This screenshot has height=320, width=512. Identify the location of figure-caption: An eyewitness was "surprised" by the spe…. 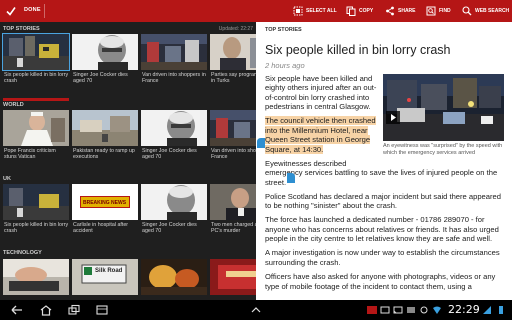
(443, 149).